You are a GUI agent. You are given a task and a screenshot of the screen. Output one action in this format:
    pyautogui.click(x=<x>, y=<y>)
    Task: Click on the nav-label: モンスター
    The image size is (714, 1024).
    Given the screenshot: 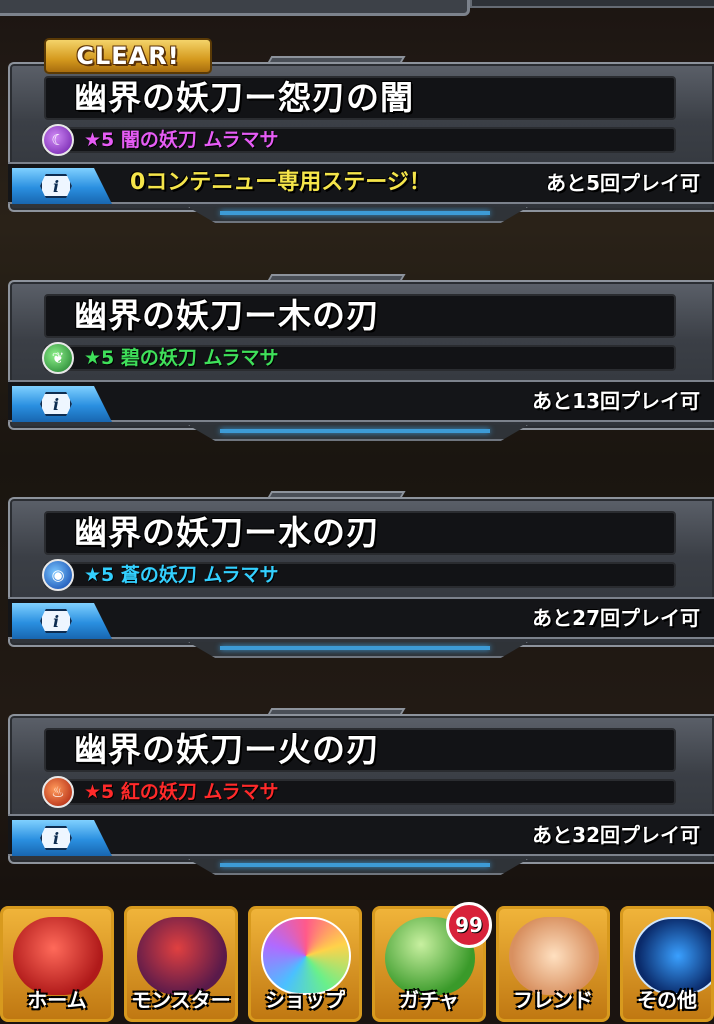 What is the action you would take?
    pyautogui.click(x=181, y=1000)
    